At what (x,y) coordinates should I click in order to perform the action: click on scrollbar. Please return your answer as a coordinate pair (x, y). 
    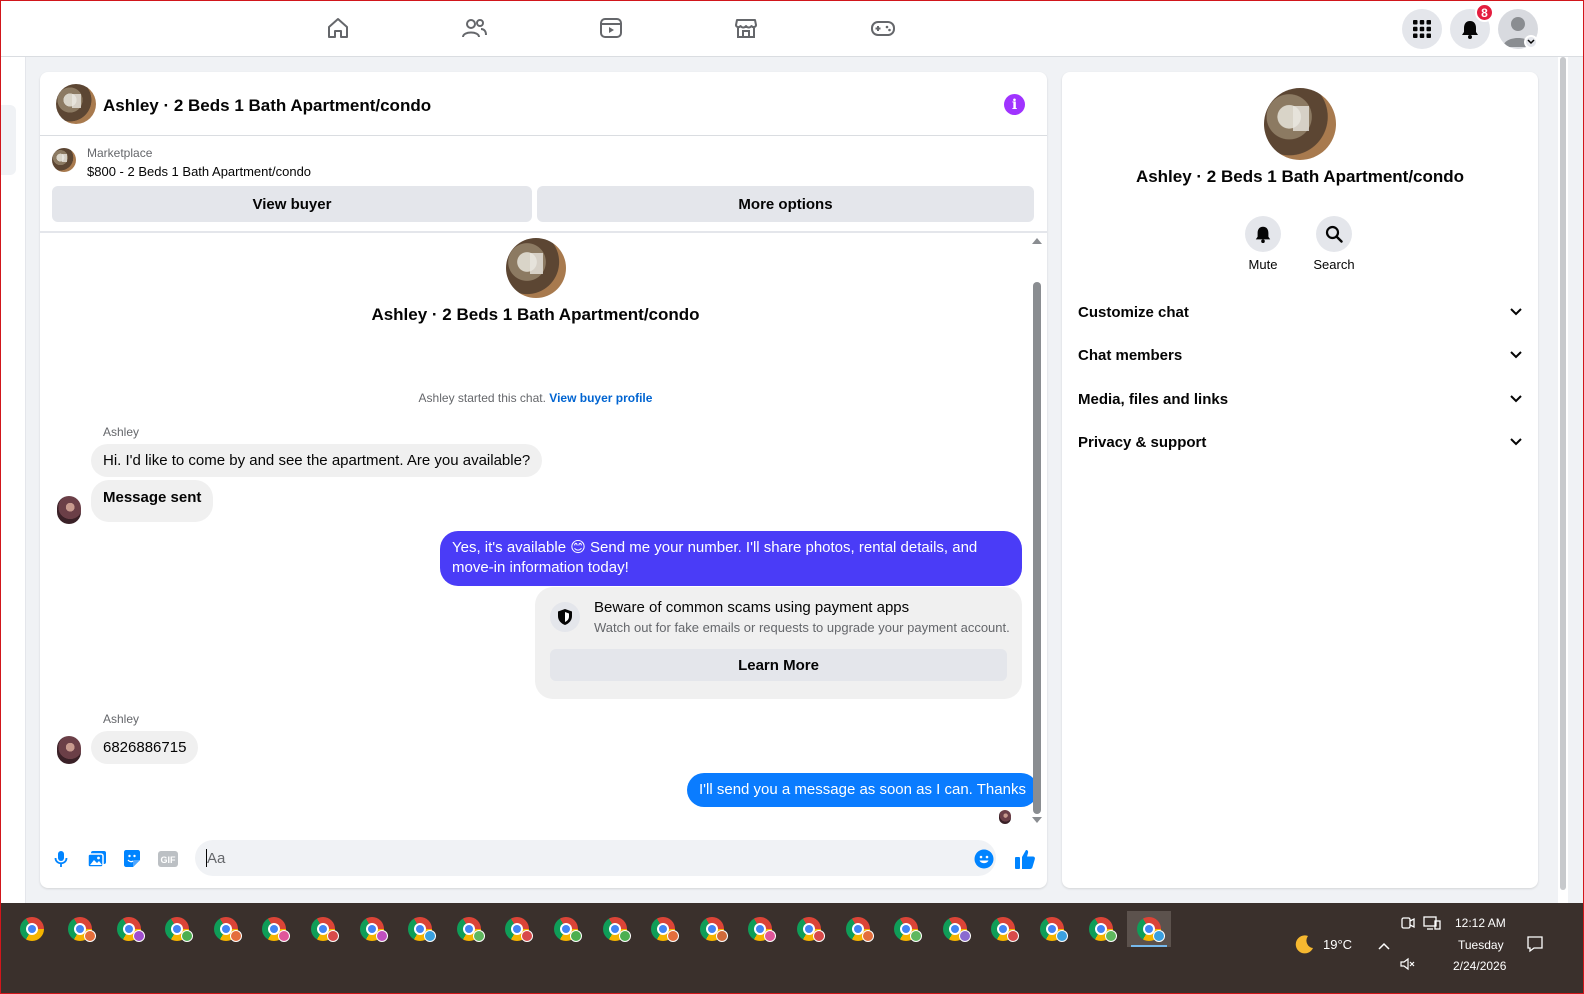
    Looking at the image, I should click on (1036, 530).